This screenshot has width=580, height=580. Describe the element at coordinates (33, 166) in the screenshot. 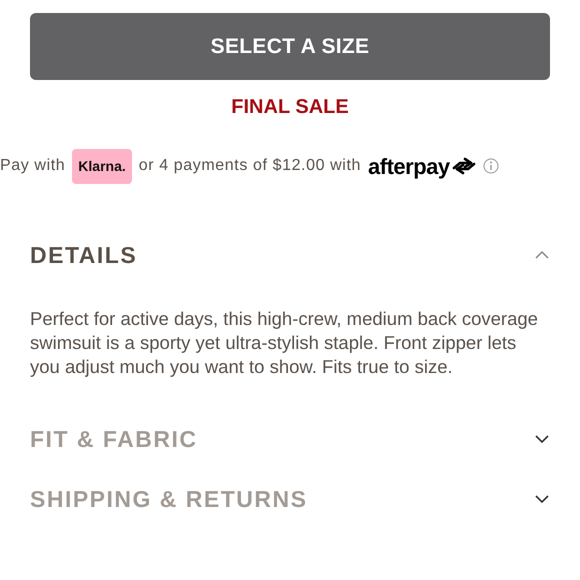

I see `pay-with-text: Pay with` at that location.